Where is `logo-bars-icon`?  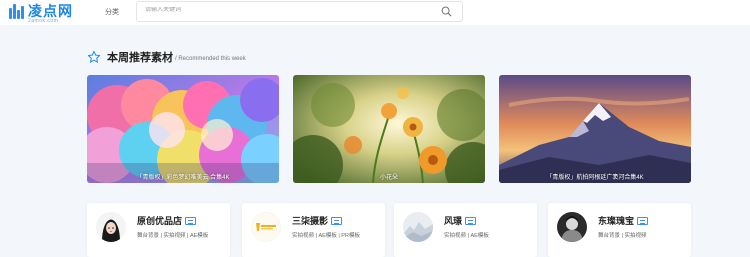
logo-bars-icon is located at coordinates (17, 11).